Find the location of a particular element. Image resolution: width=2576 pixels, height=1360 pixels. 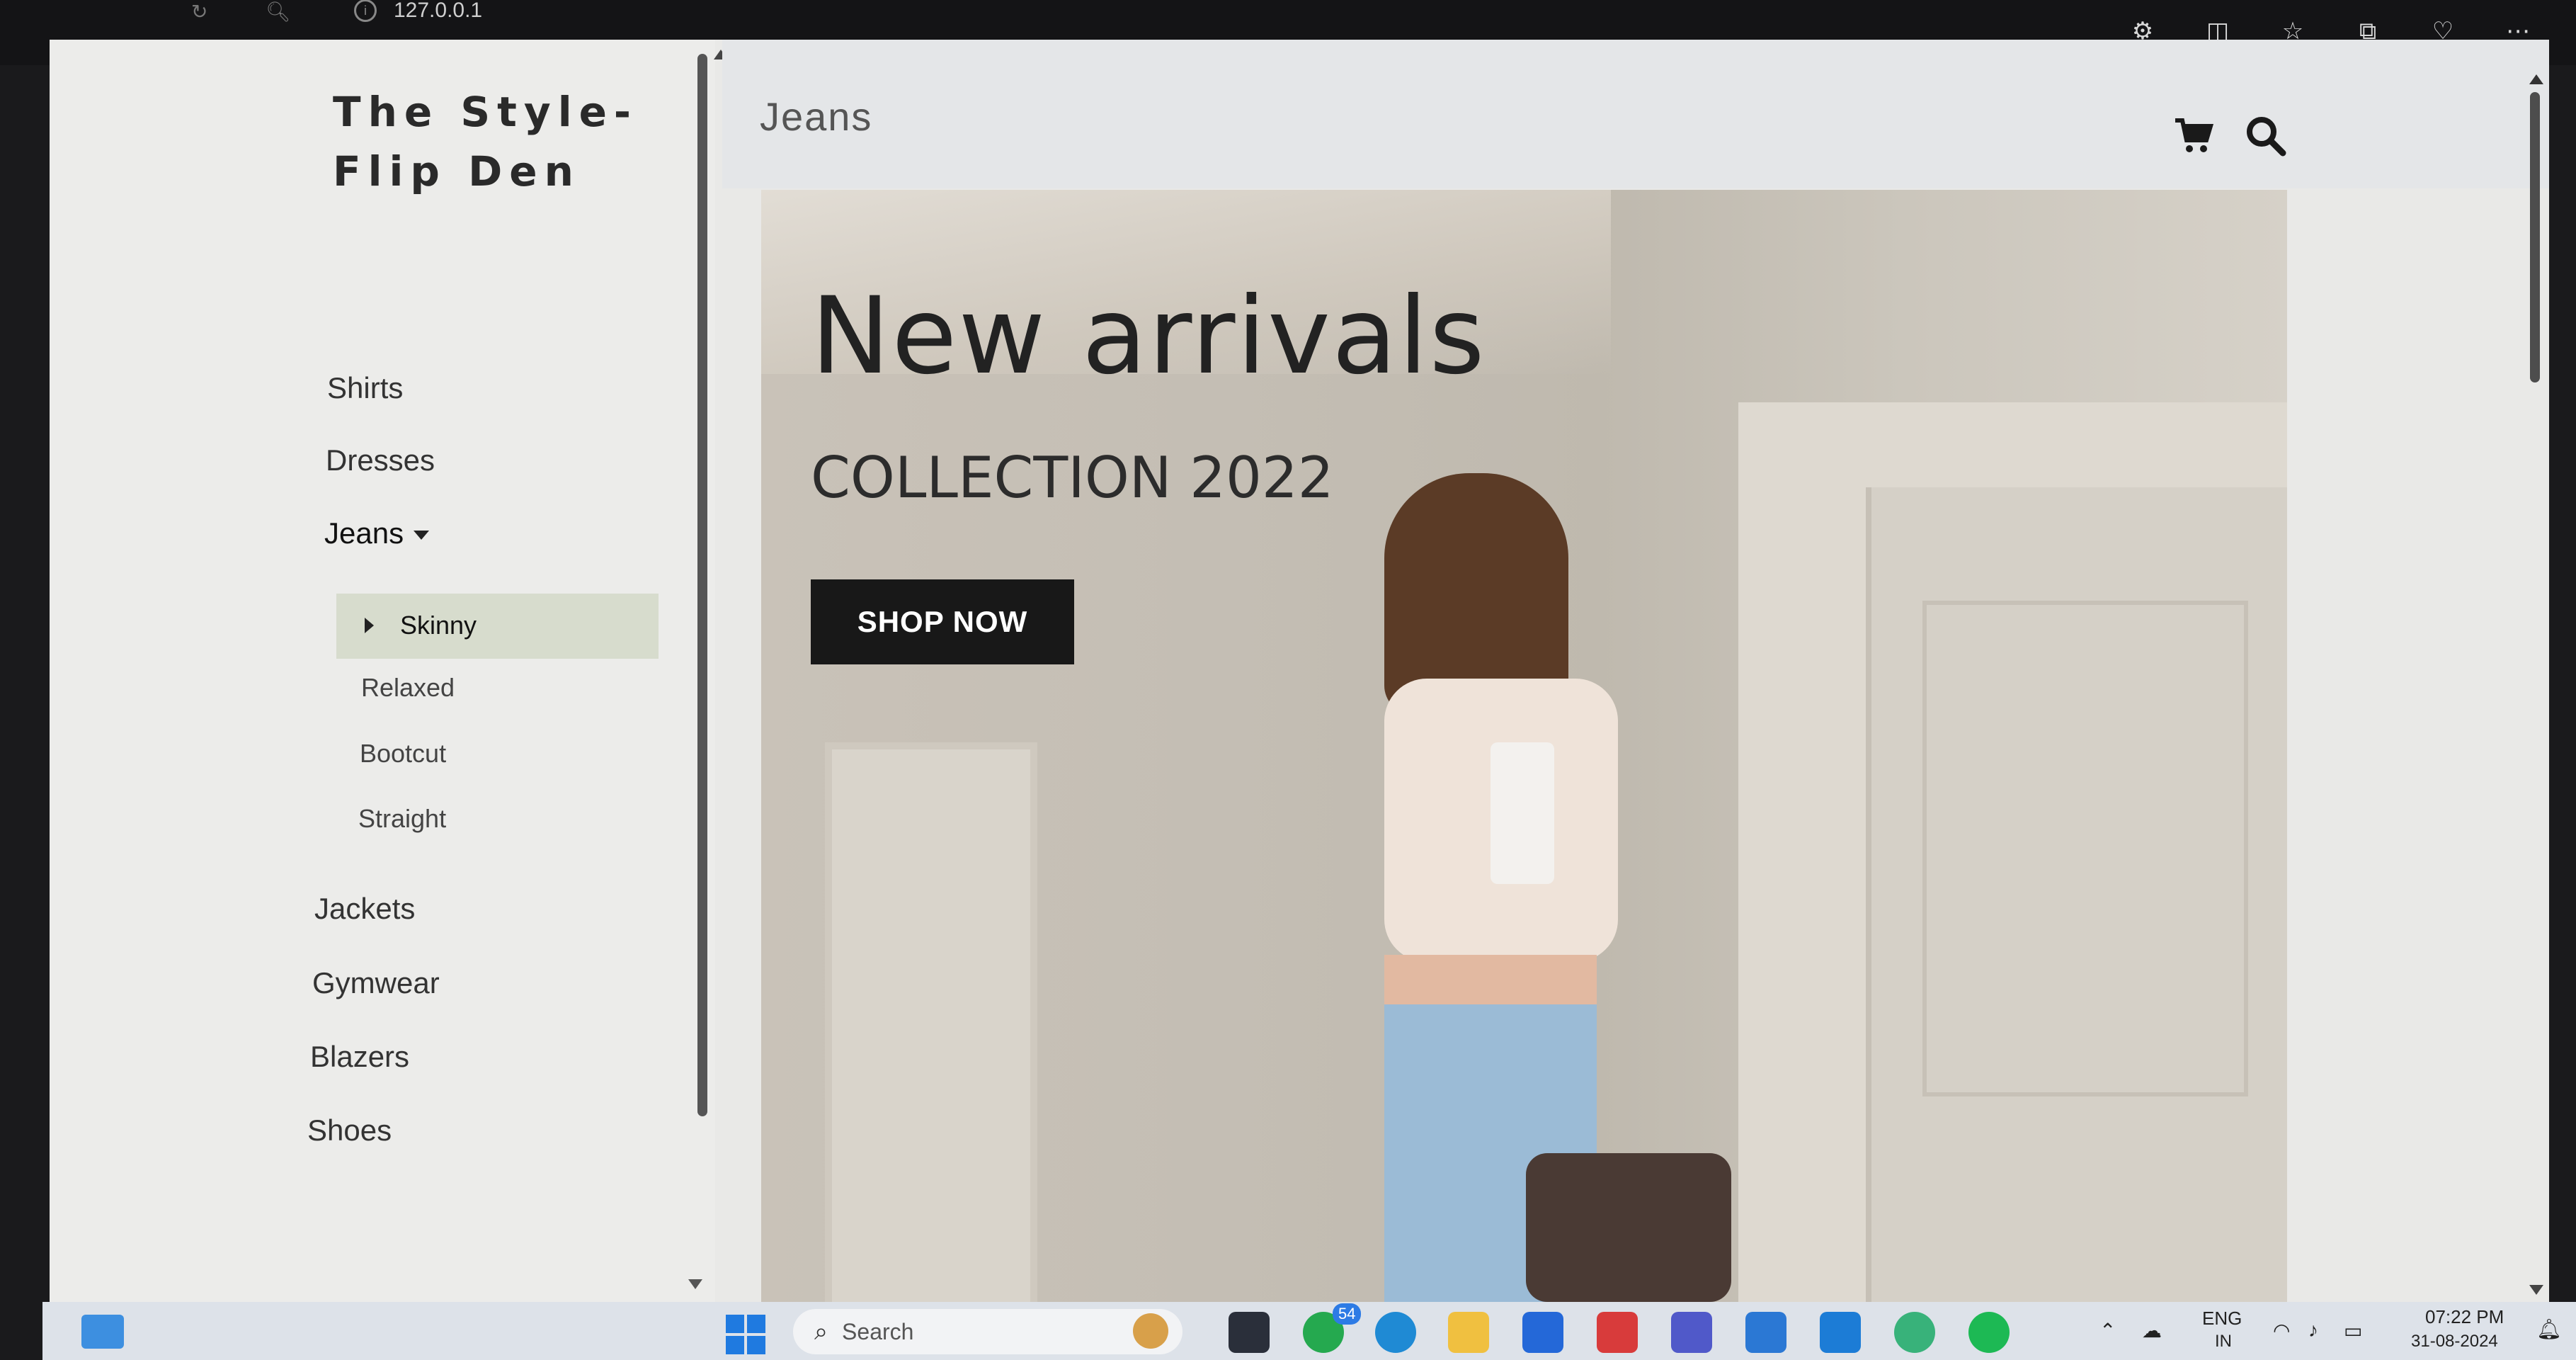

sidebar-item-shoes: Shoes is located at coordinates (349, 1131).